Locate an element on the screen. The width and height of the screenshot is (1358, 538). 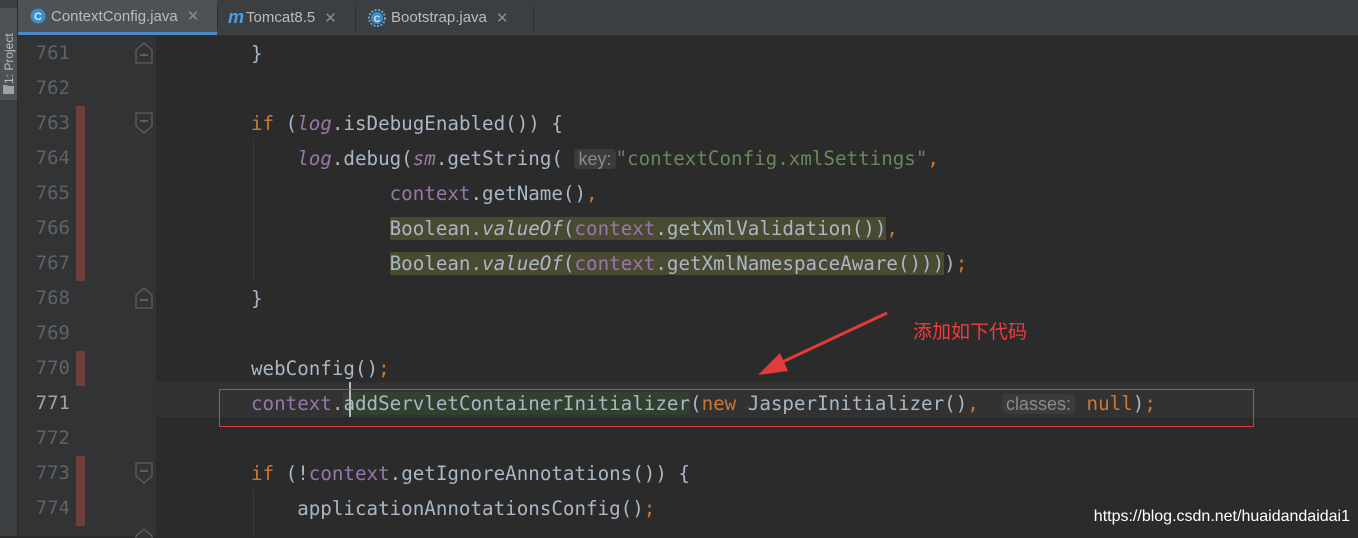
tab-bootstrap: C Bootstrap.java ✕ is located at coordinates (444, 17).